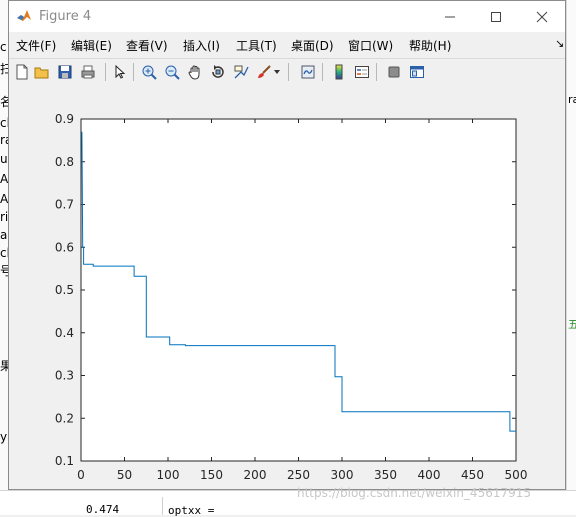 The image size is (576, 517). Describe the element at coordinates (64, 119) in the screenshot. I see `y-tick-label: 0.9` at that location.